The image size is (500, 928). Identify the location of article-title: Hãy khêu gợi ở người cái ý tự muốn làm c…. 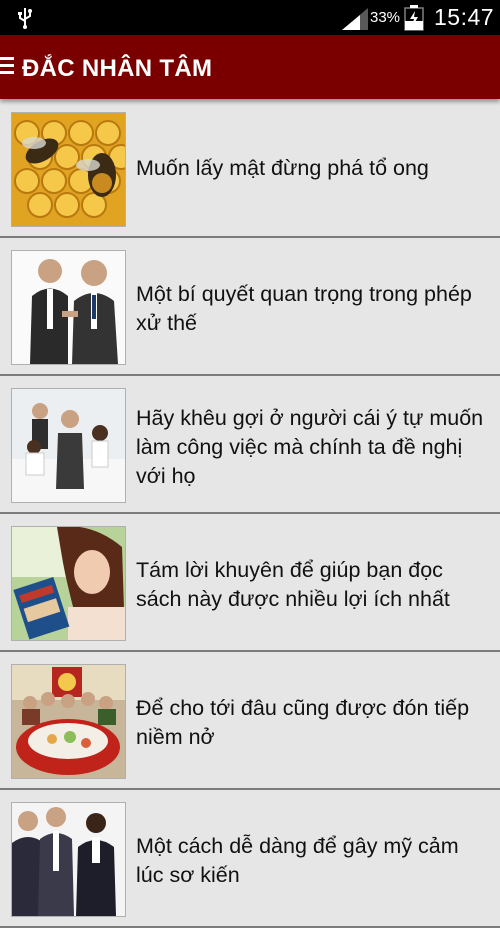
(310, 447).